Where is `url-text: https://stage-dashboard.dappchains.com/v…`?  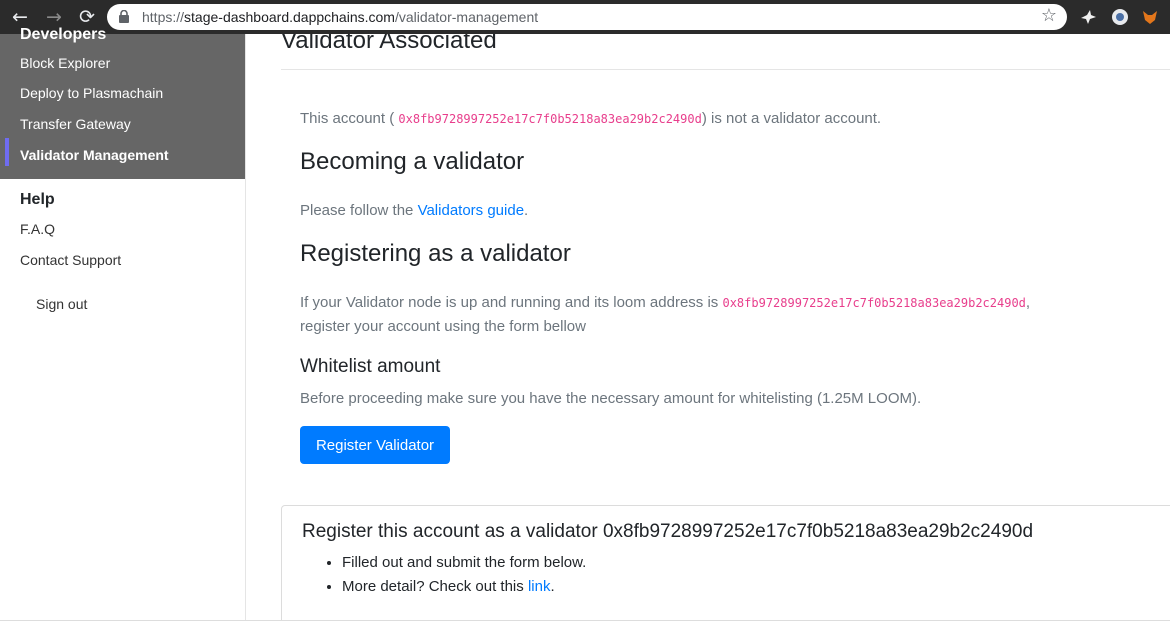
url-text: https://stage-dashboard.dappchains.com/v… is located at coordinates (340, 17).